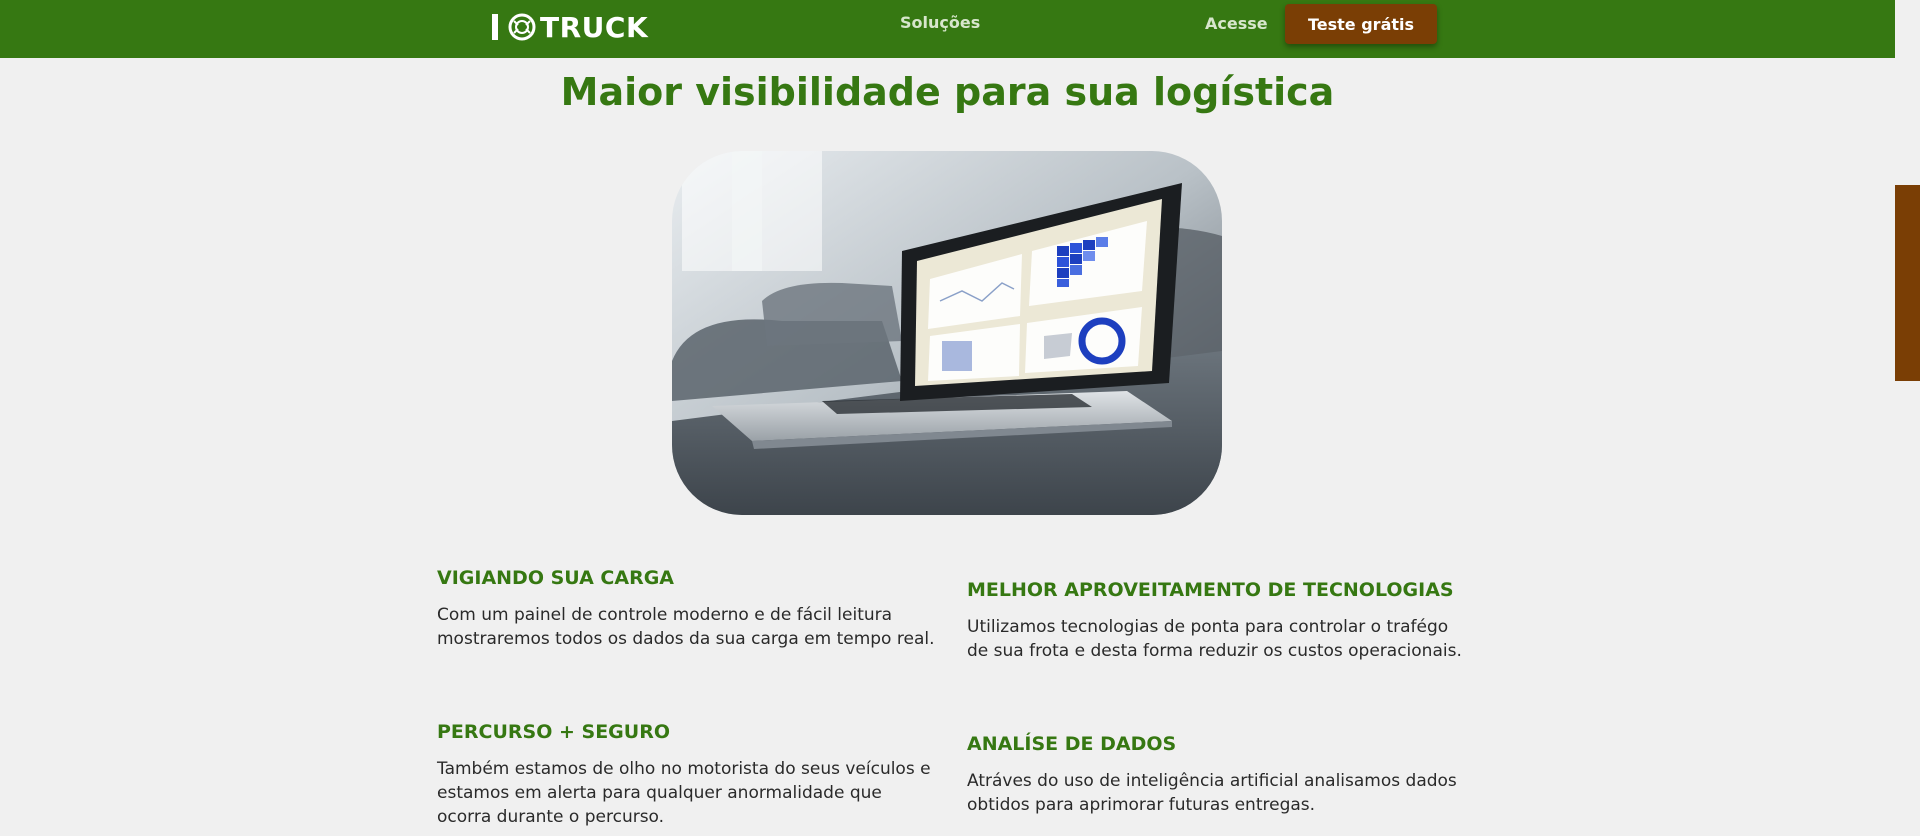 The image size is (1920, 836). I want to click on laptop-dashboard-image, so click(947, 333).